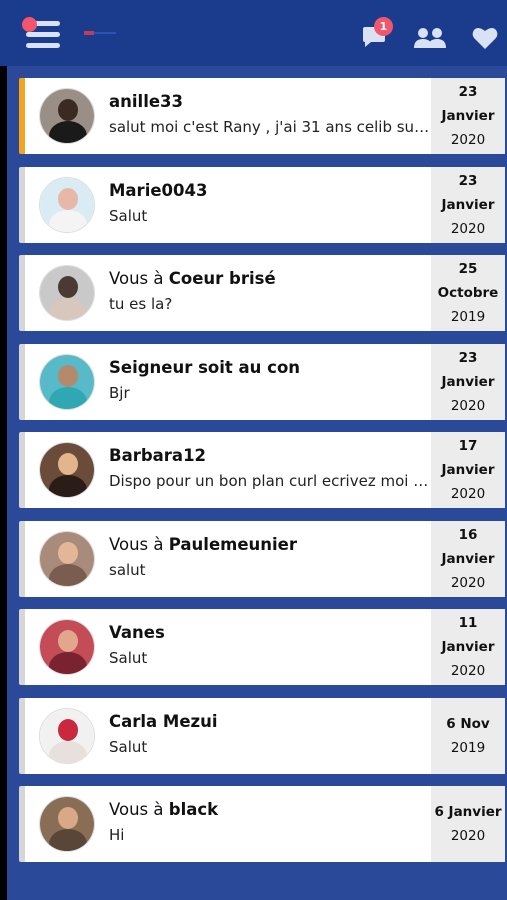  Describe the element at coordinates (468, 824) in the screenshot. I see `date-box: 6 Janvier 2020` at that location.